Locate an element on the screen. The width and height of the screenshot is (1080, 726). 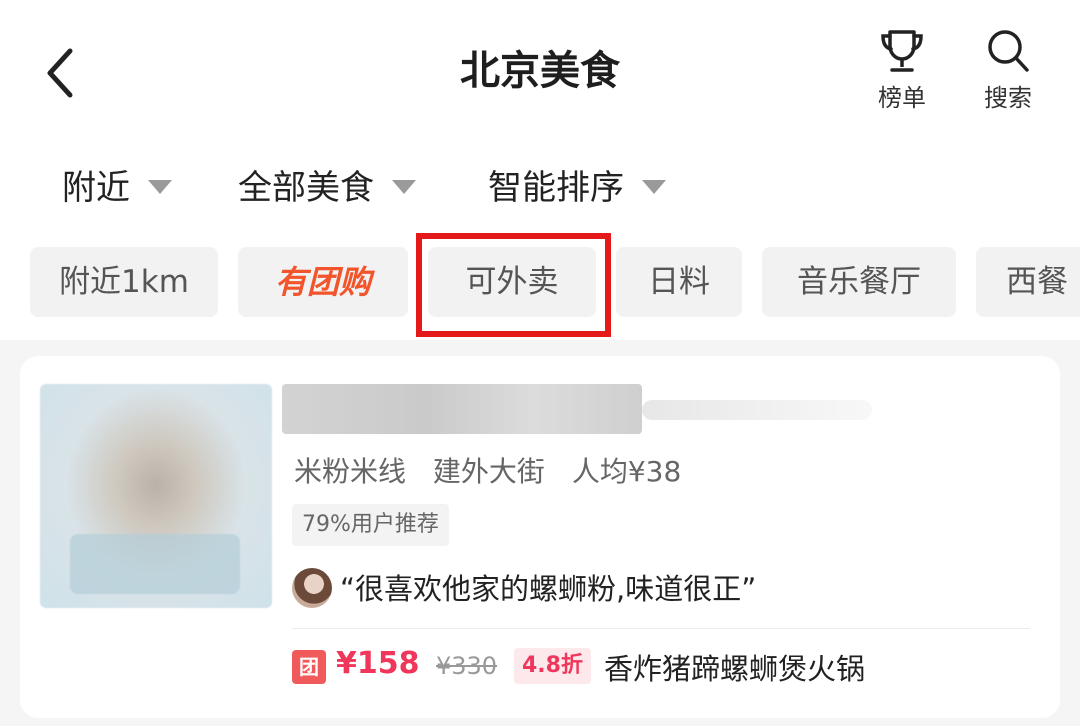
trophy-icon is located at coordinates (902, 51).